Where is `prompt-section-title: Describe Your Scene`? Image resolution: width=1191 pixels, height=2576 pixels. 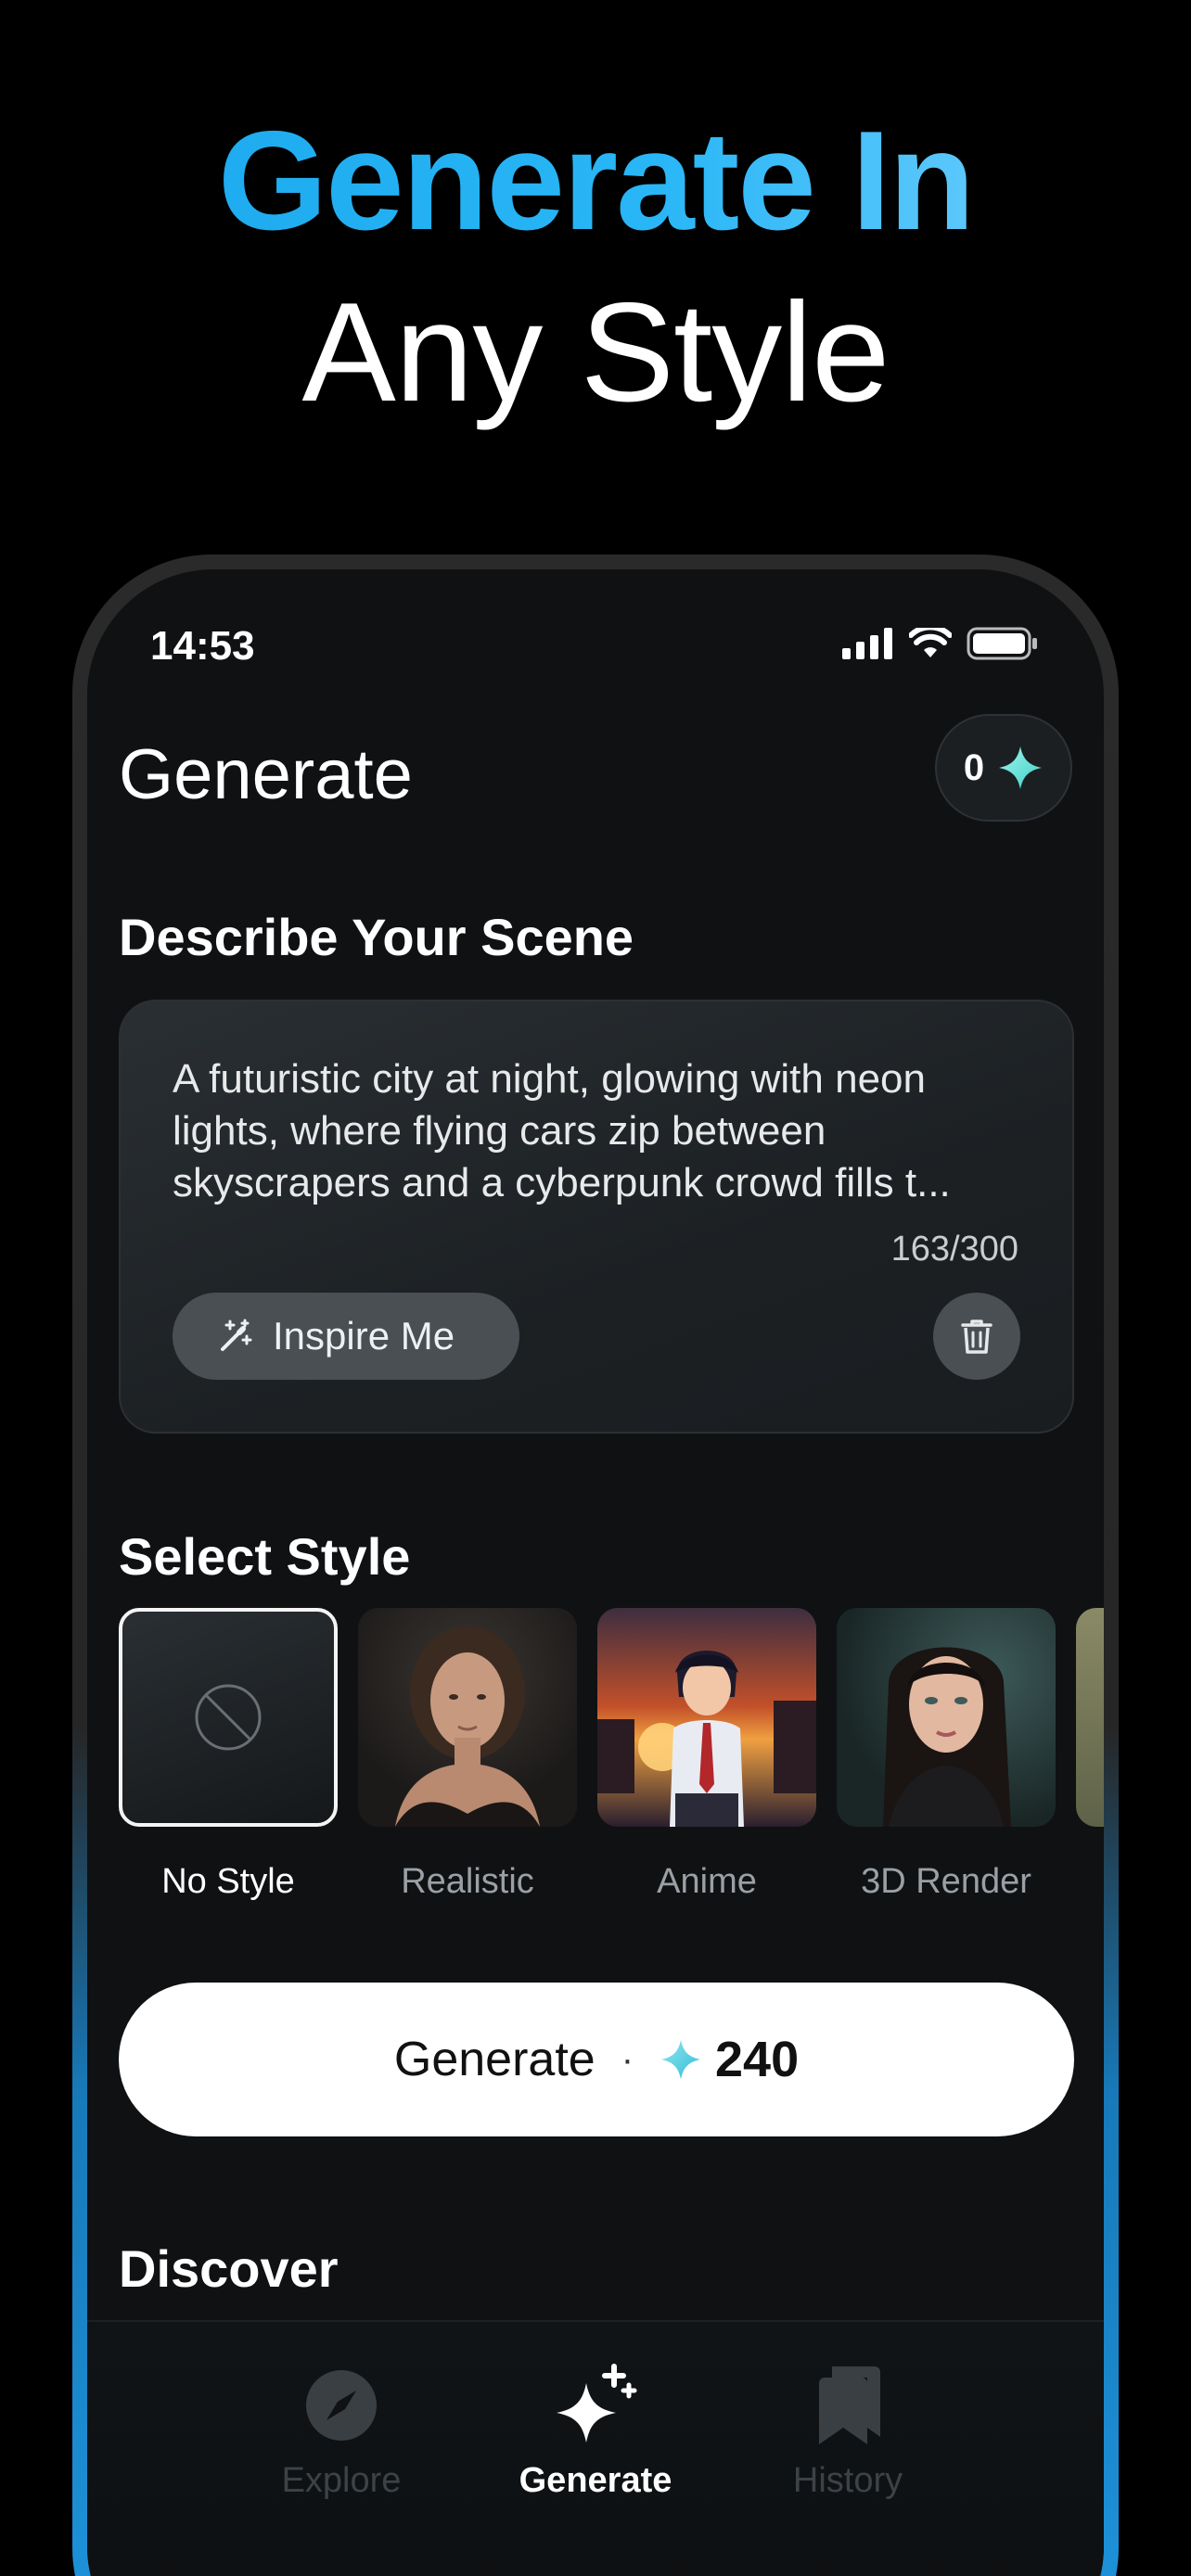 prompt-section-title: Describe Your Scene is located at coordinates (376, 937).